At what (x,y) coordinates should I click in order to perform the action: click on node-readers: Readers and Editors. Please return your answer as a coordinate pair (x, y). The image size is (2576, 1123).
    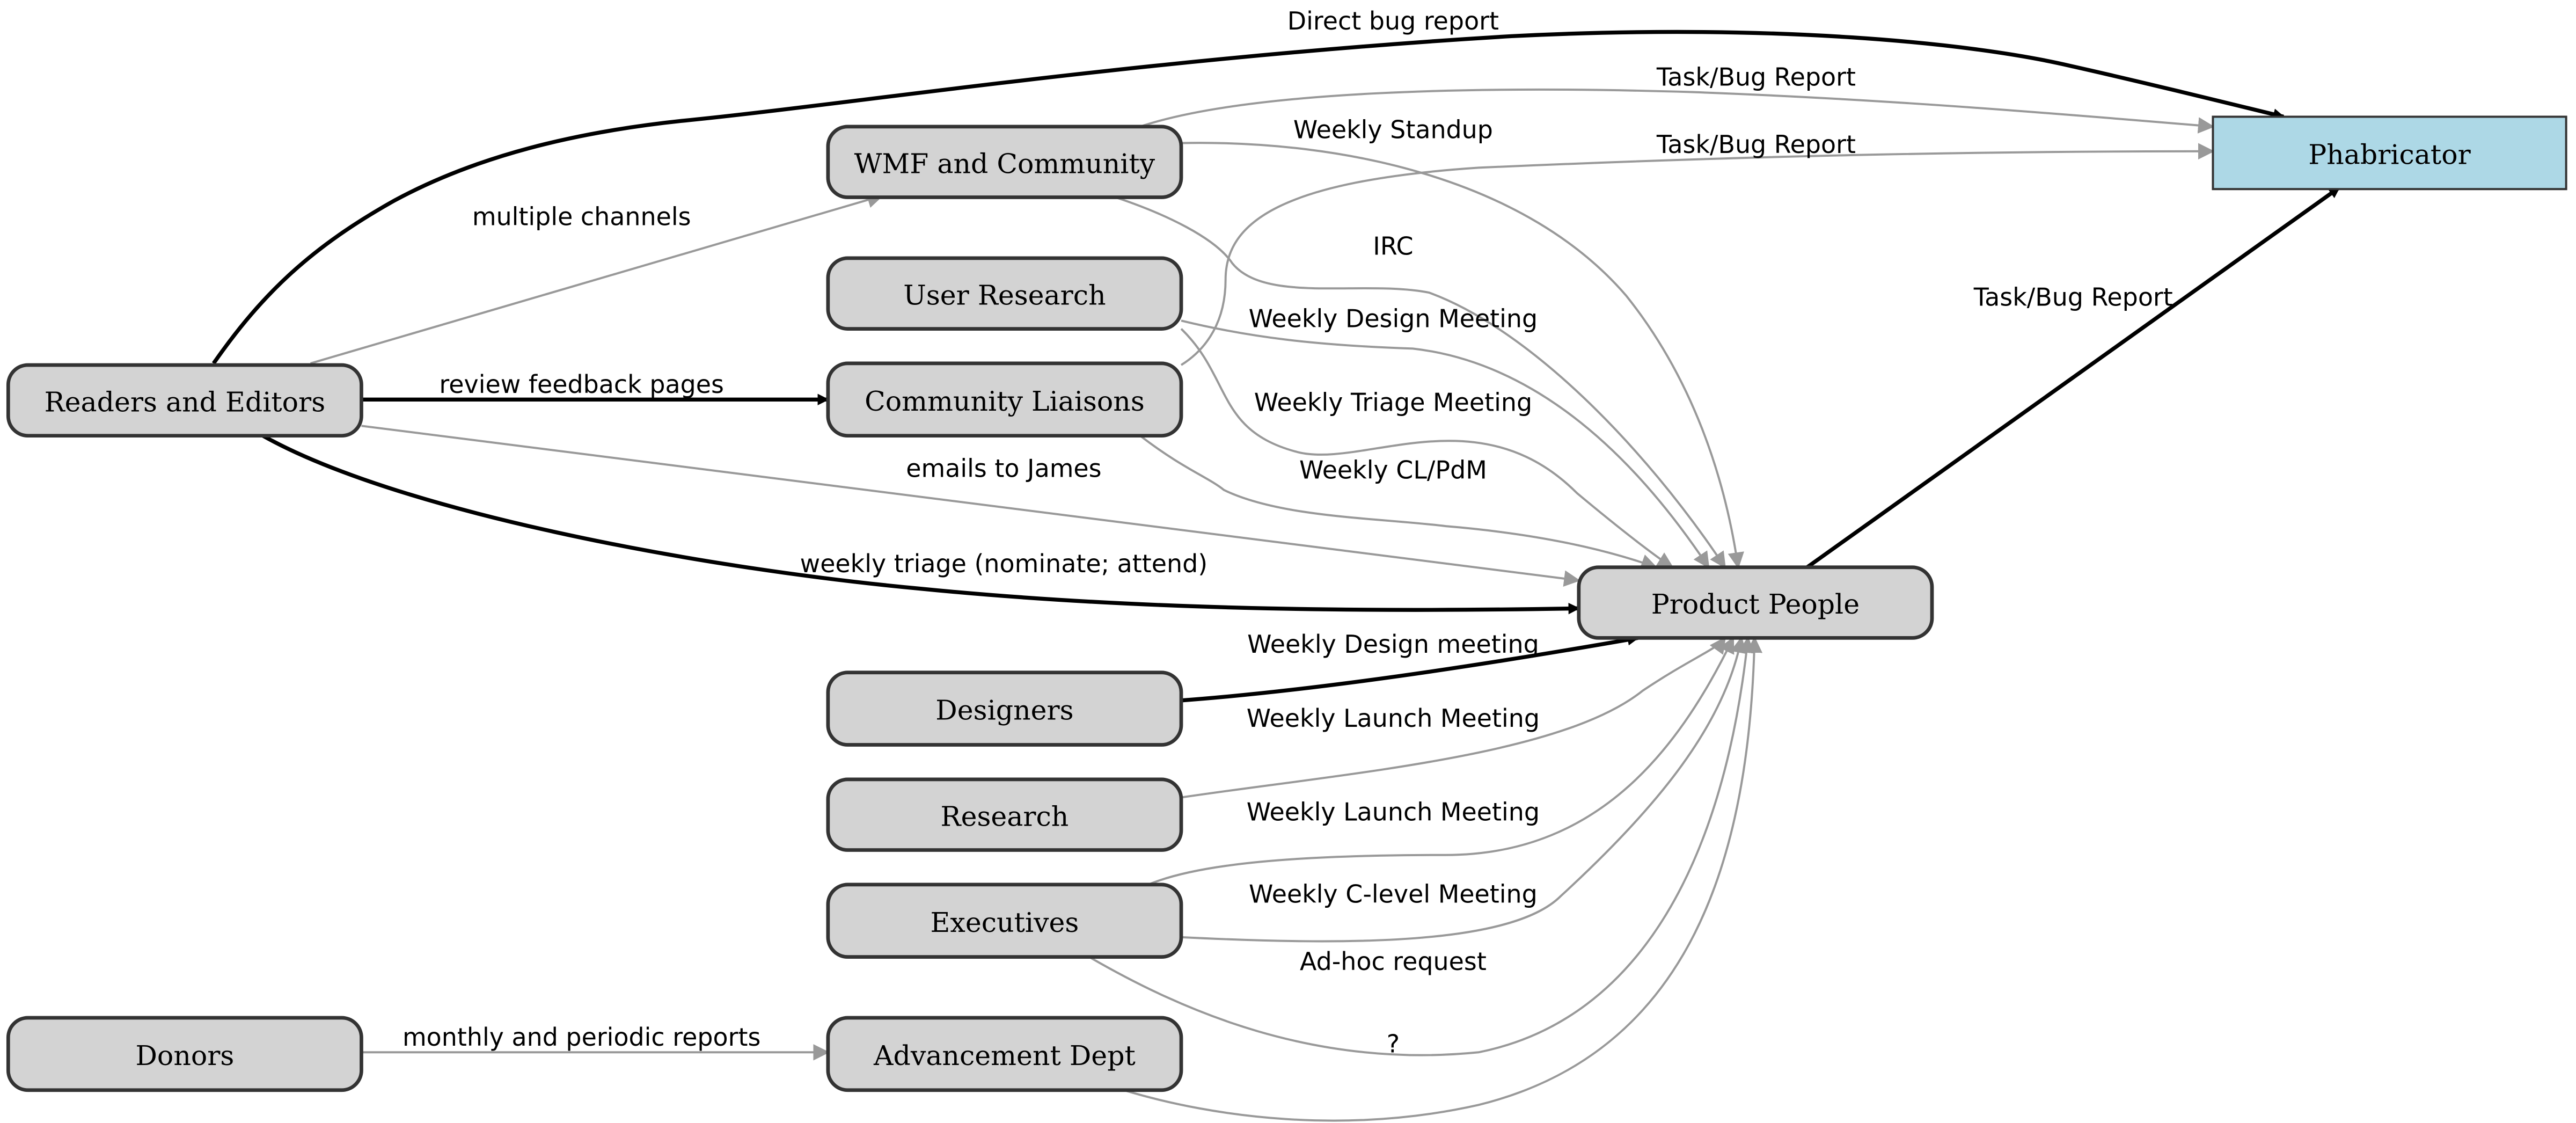
    Looking at the image, I should click on (184, 400).